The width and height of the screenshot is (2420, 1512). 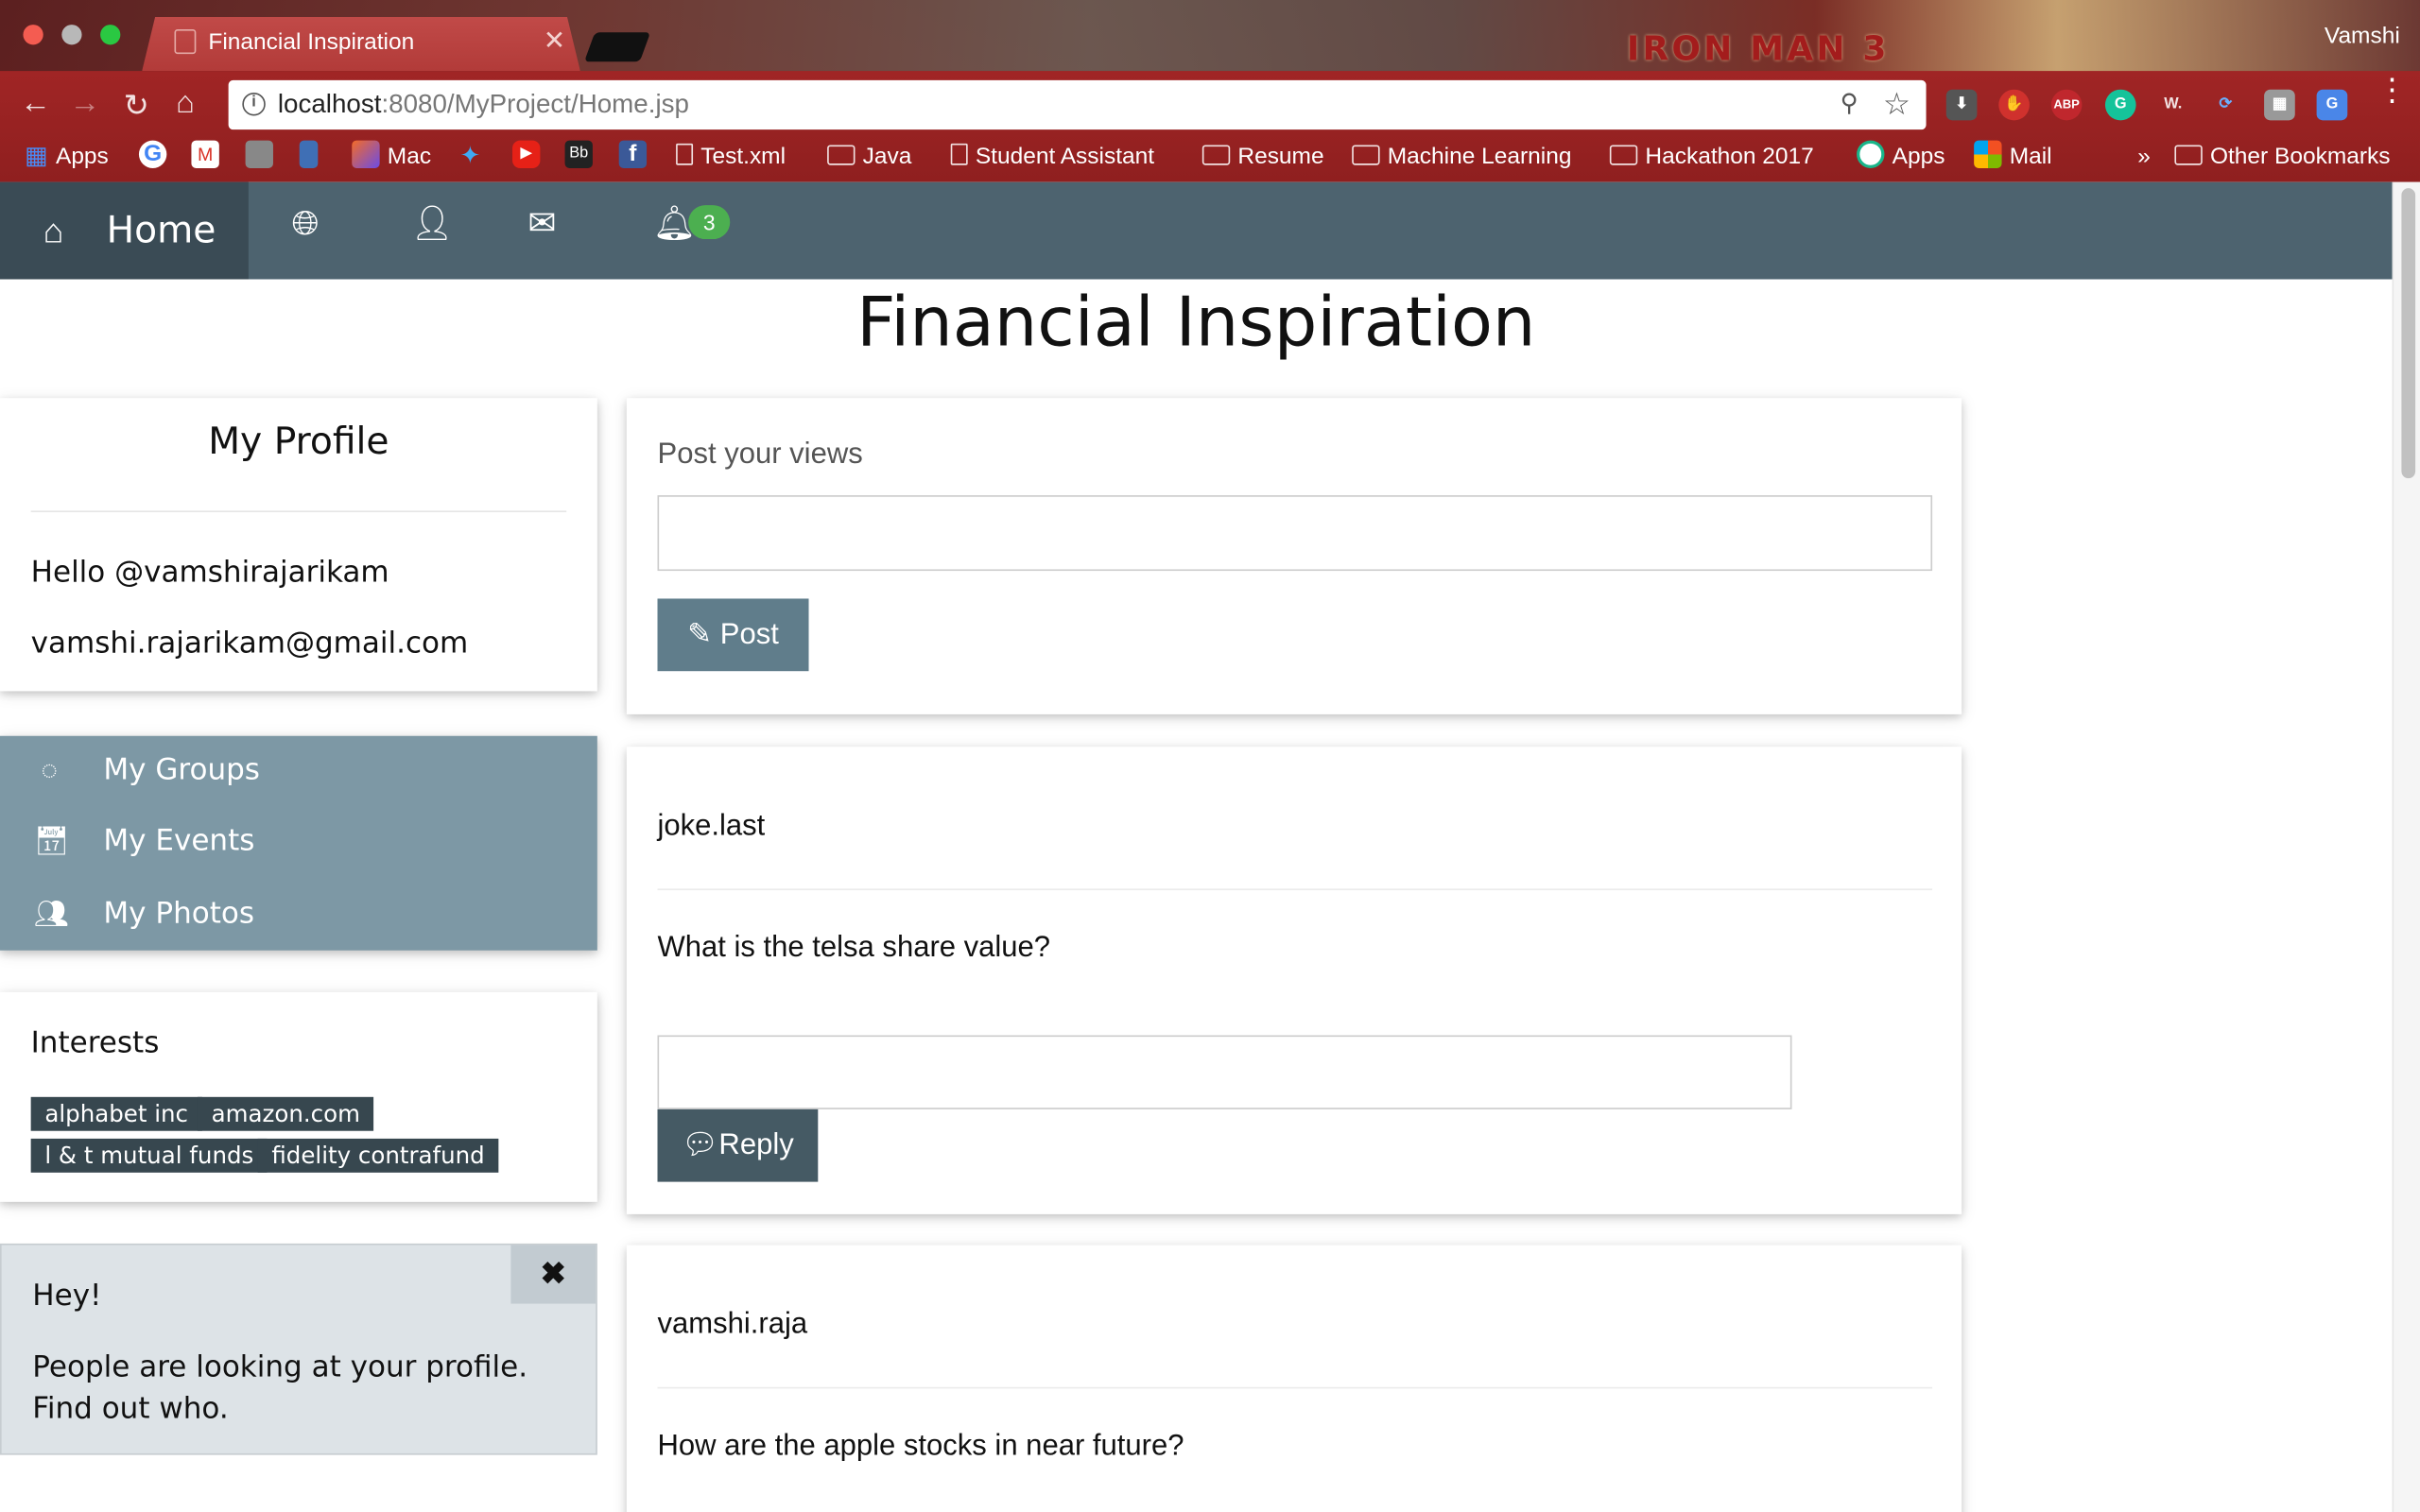 What do you see at coordinates (731, 157) in the screenshot?
I see `bookmark-test-xml: Test.xml` at bounding box center [731, 157].